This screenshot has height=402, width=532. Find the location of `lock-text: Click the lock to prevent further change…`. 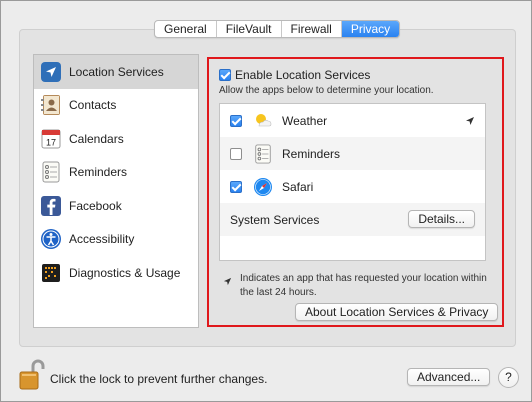

lock-text: Click the lock to prevent further change… is located at coordinates (159, 379).